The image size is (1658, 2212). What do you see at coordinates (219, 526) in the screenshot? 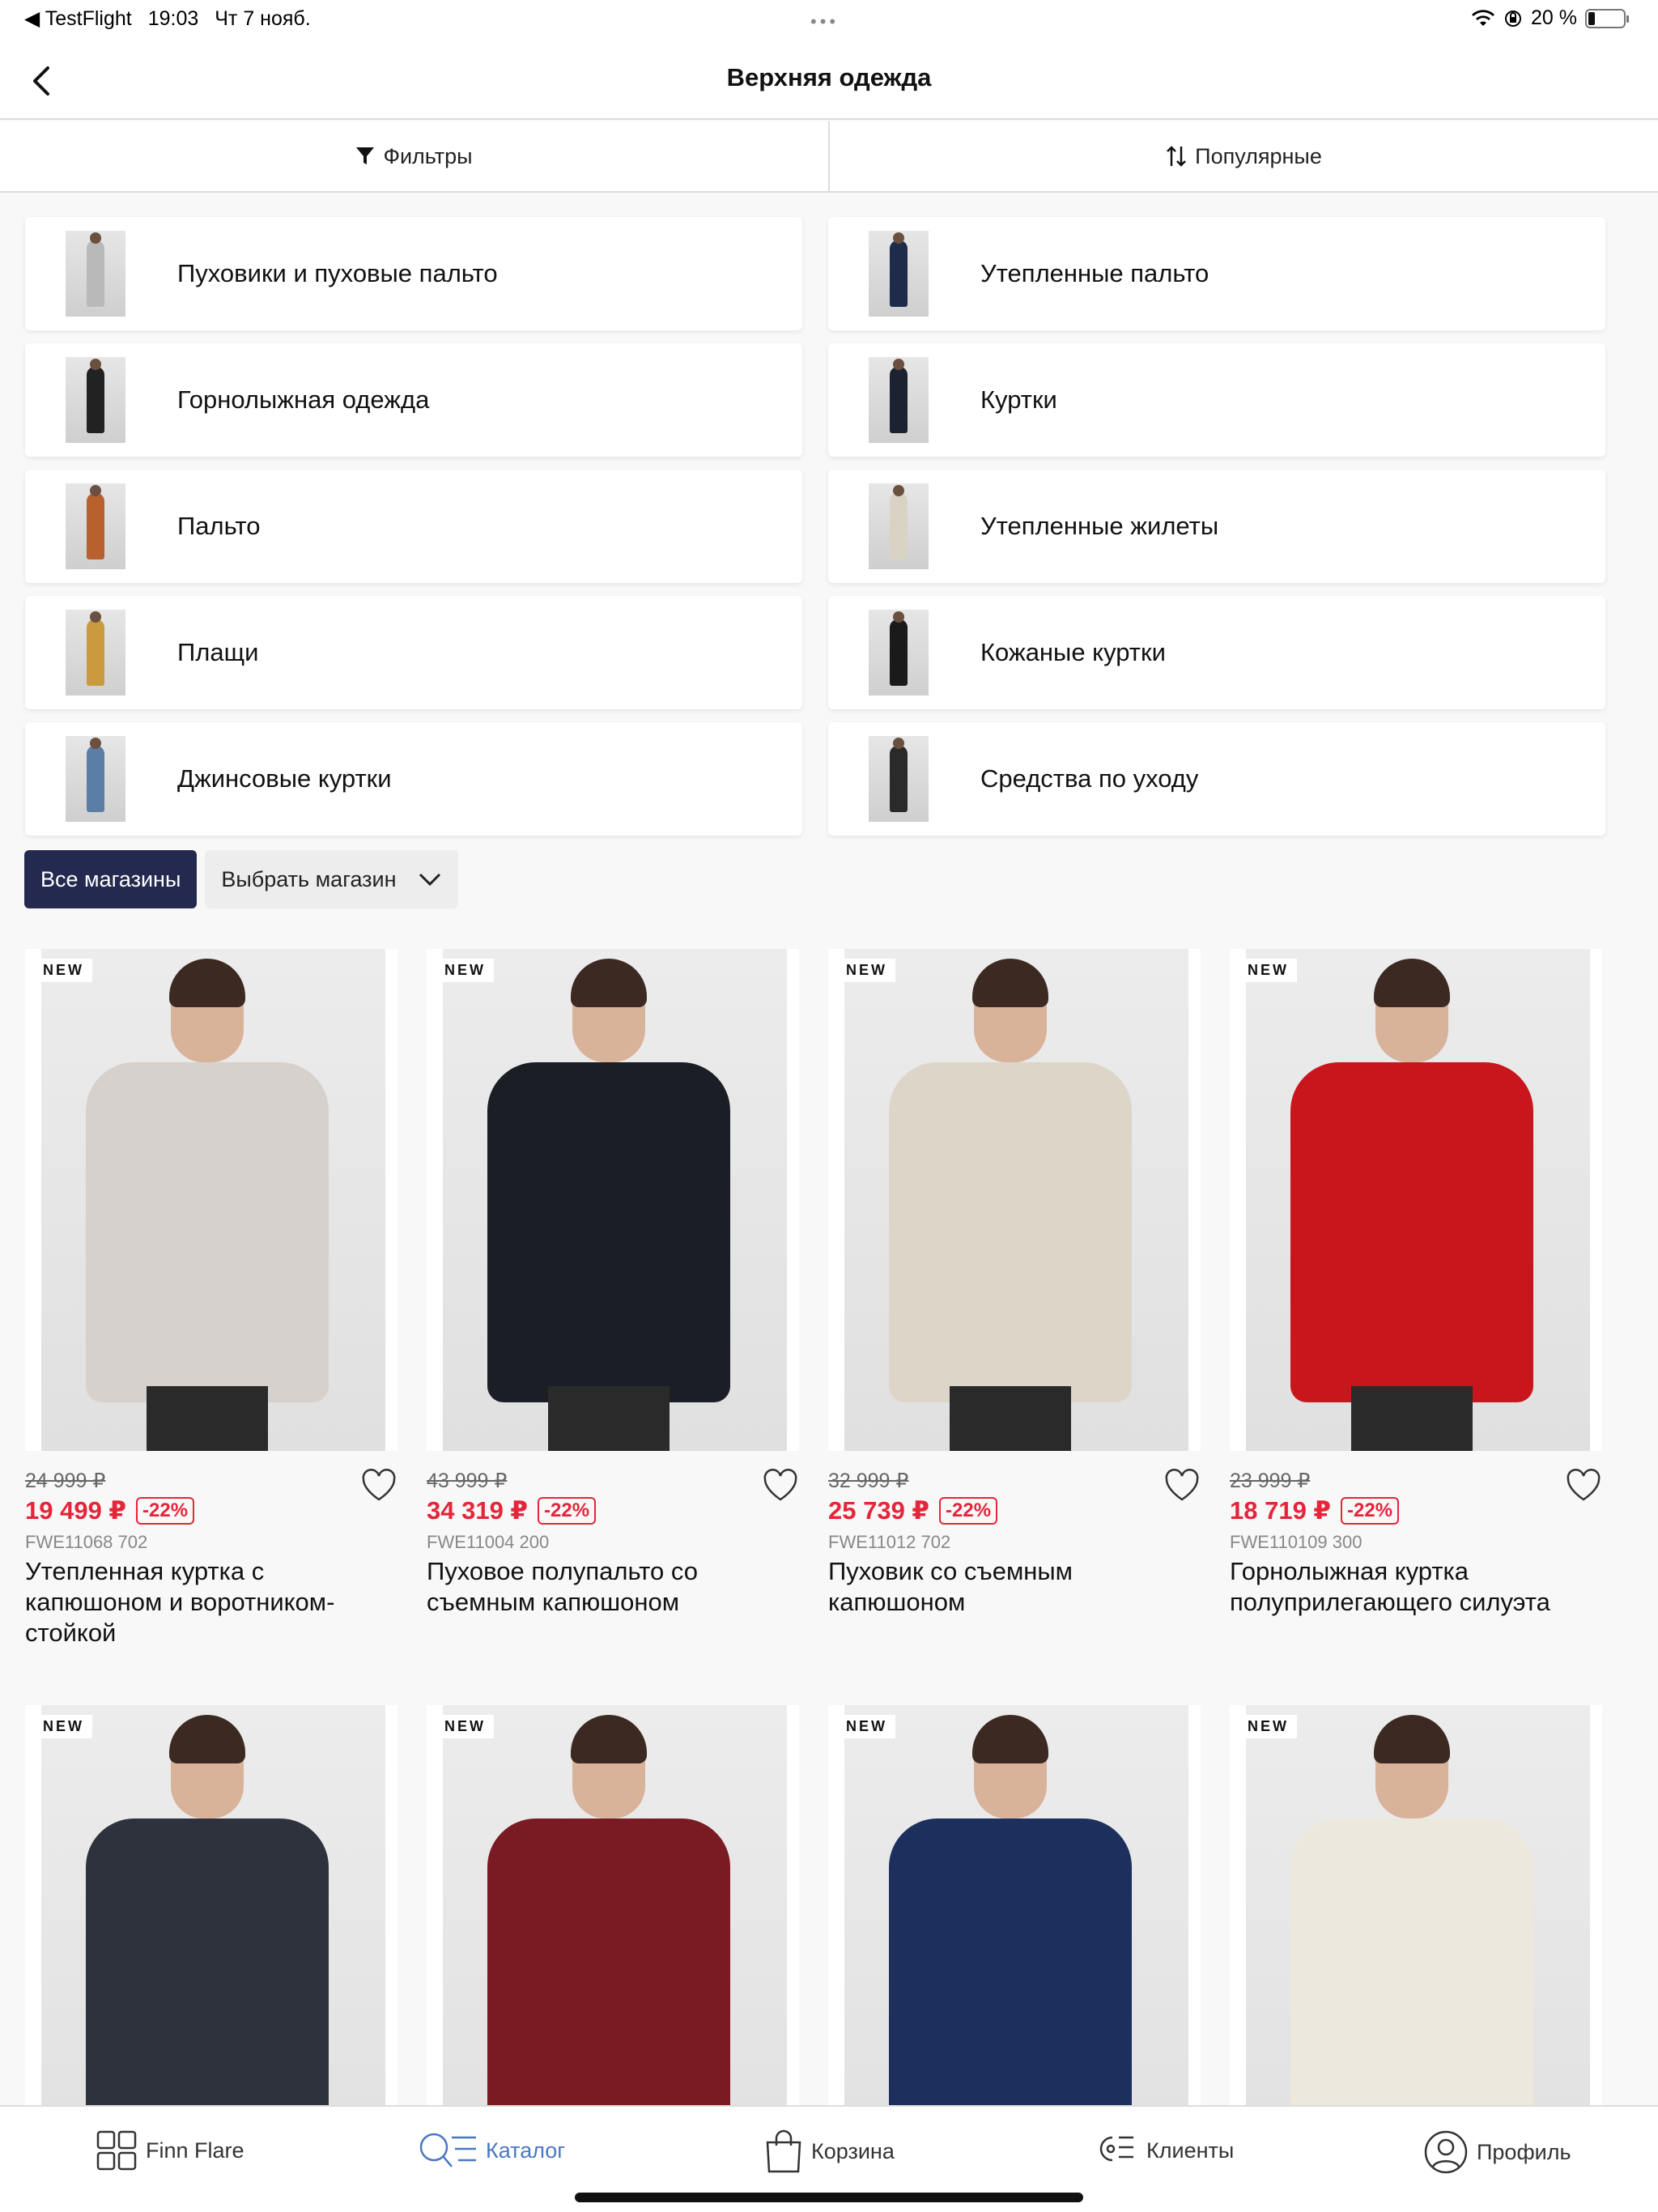
I see `category-label: Пальто` at bounding box center [219, 526].